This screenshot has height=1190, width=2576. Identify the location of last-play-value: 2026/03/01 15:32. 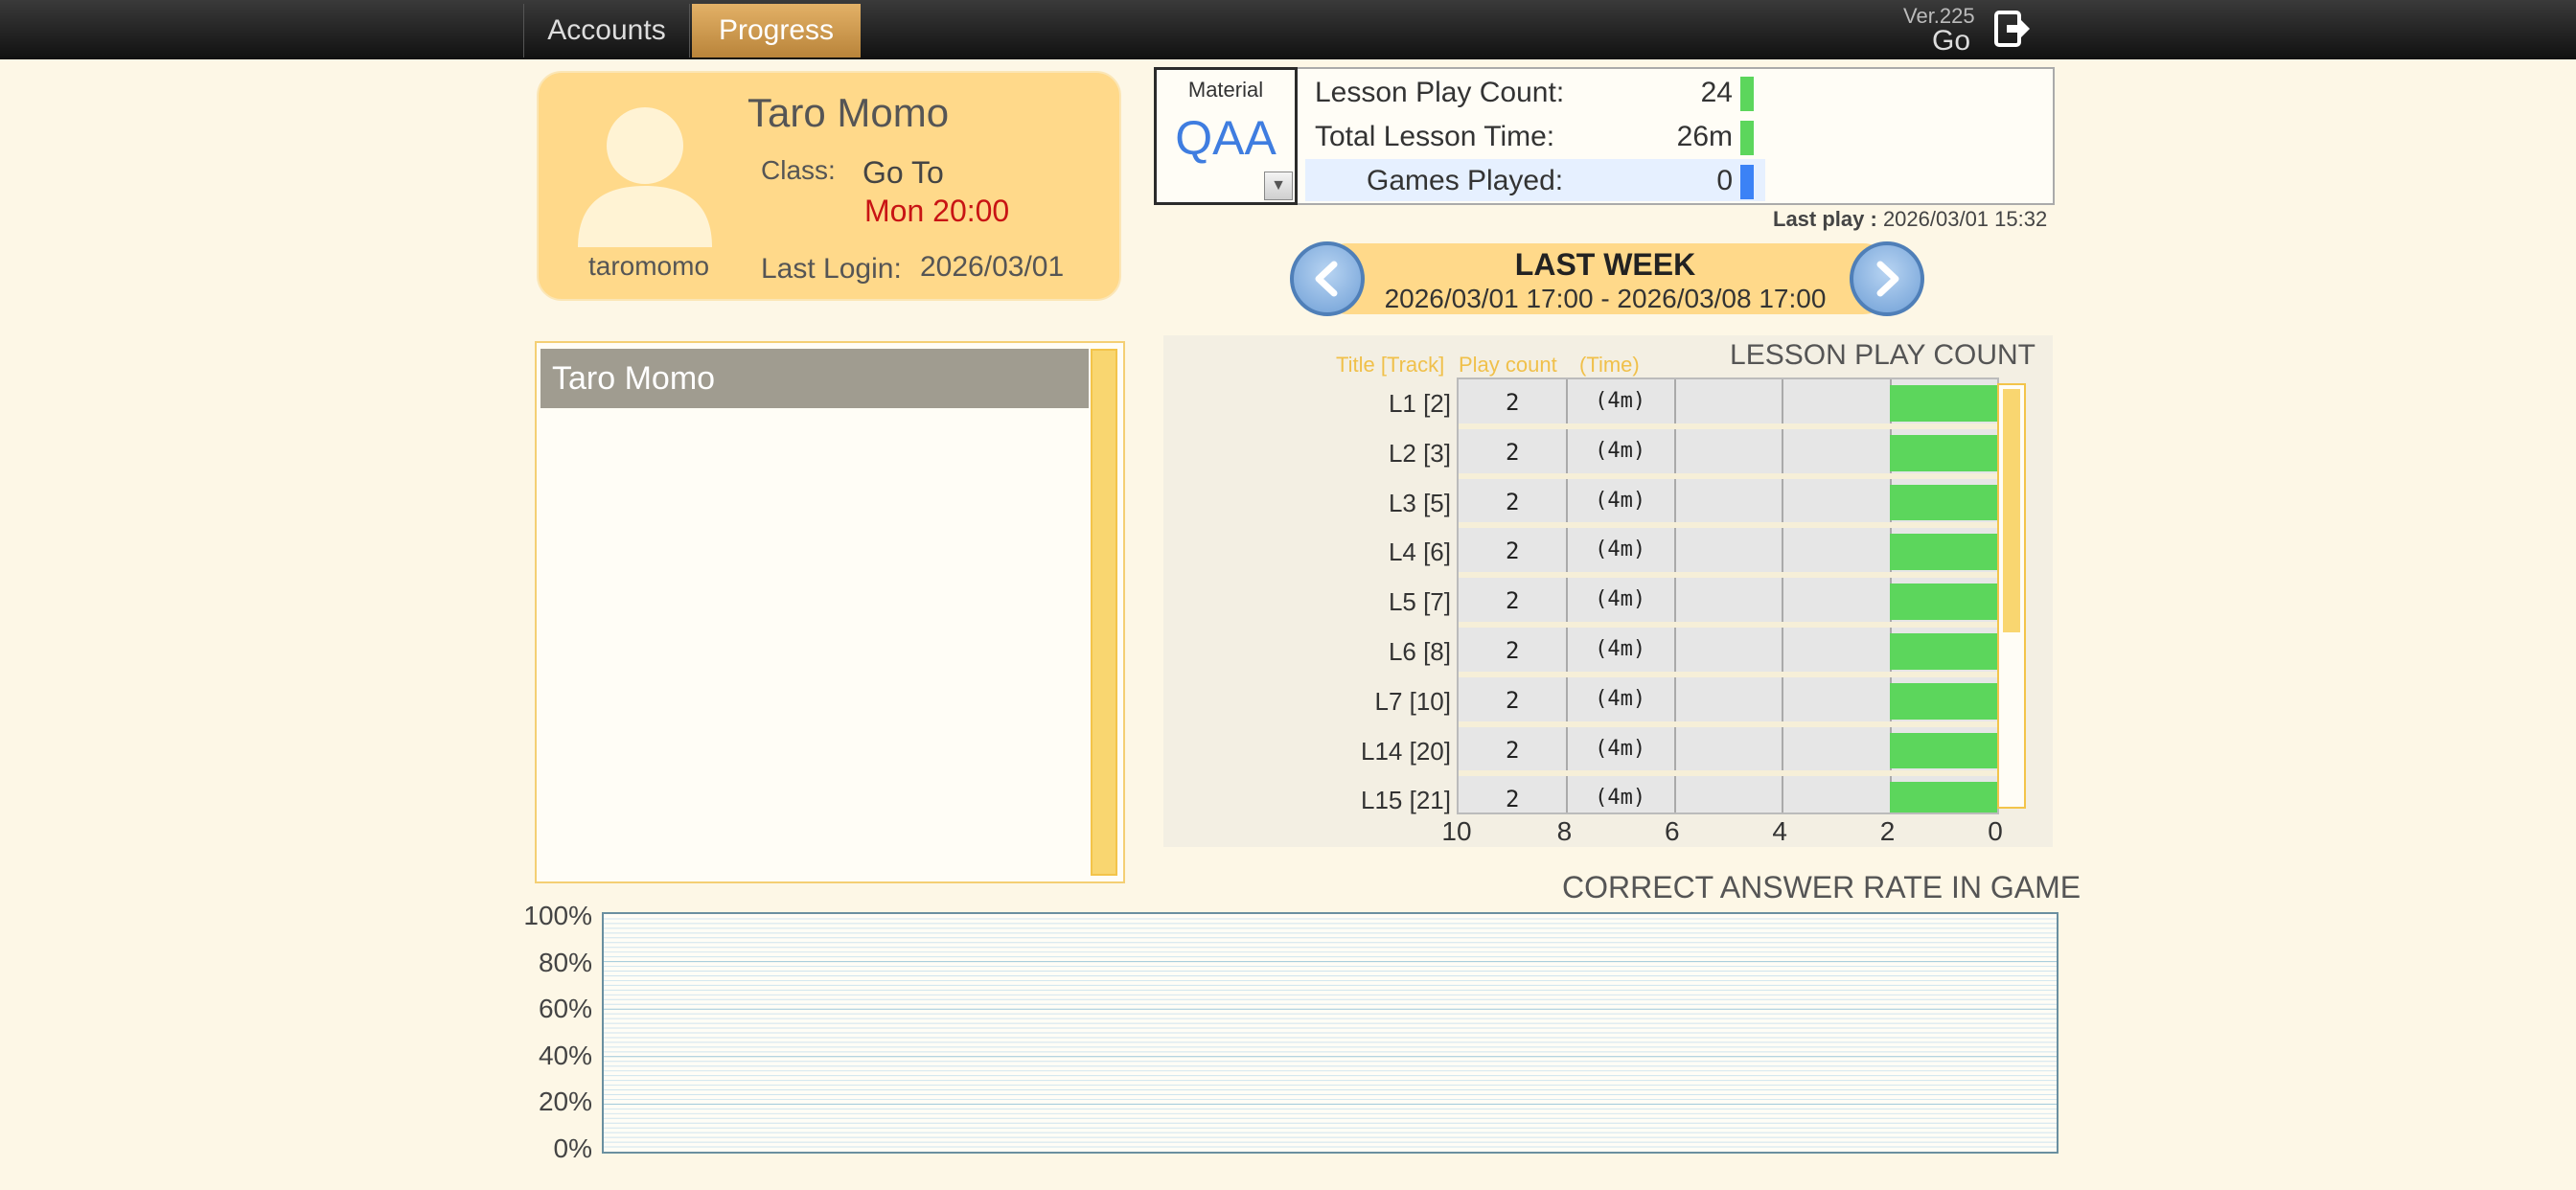
(1965, 219).